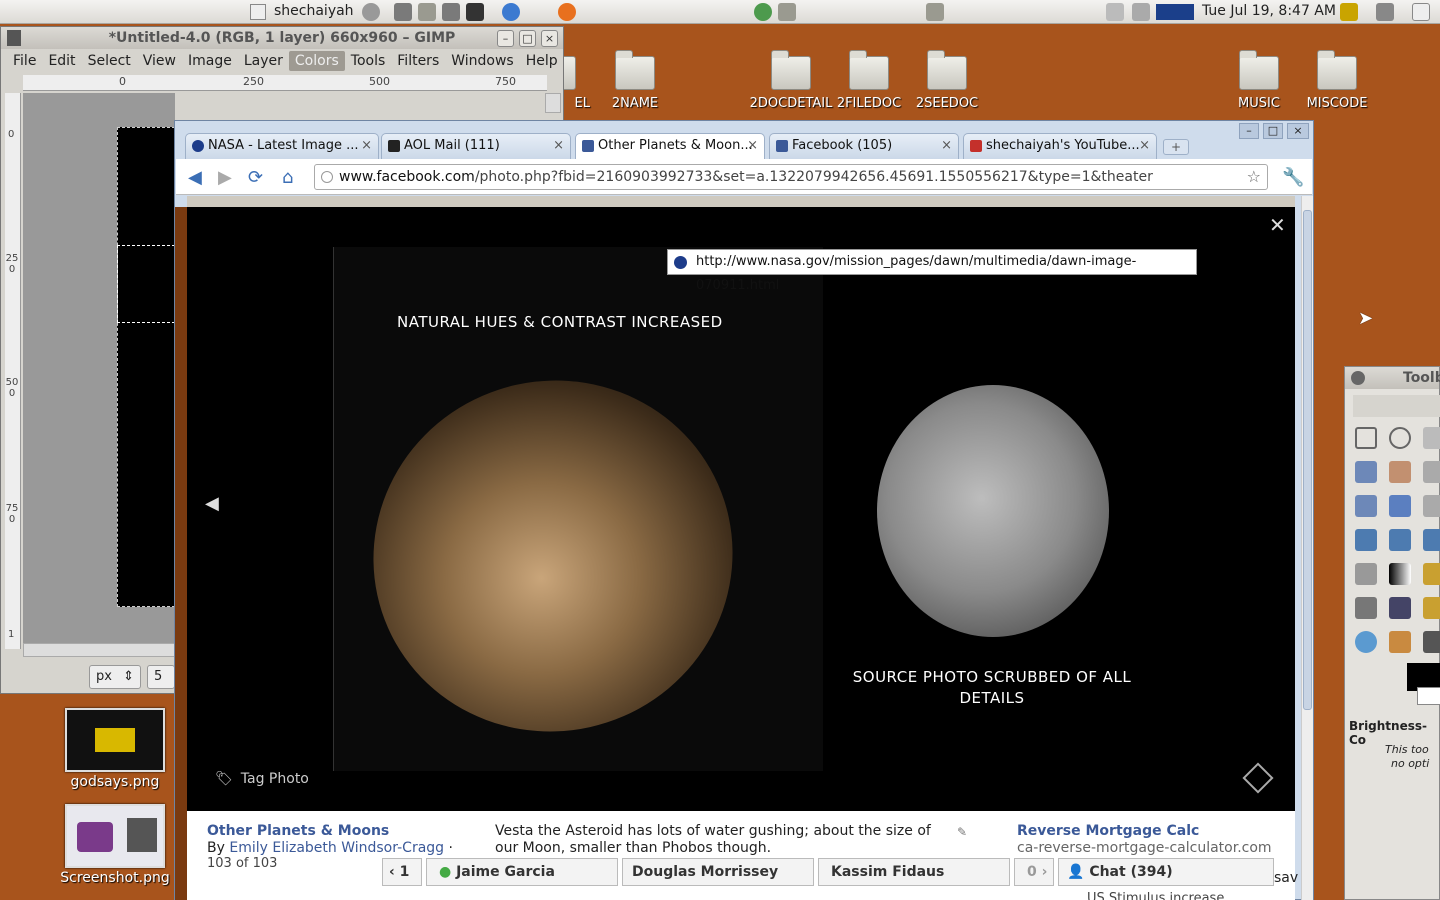 The width and height of the screenshot is (1440, 900). I want to click on horizontal-ruler: 0 250 500 750, so click(285, 83).